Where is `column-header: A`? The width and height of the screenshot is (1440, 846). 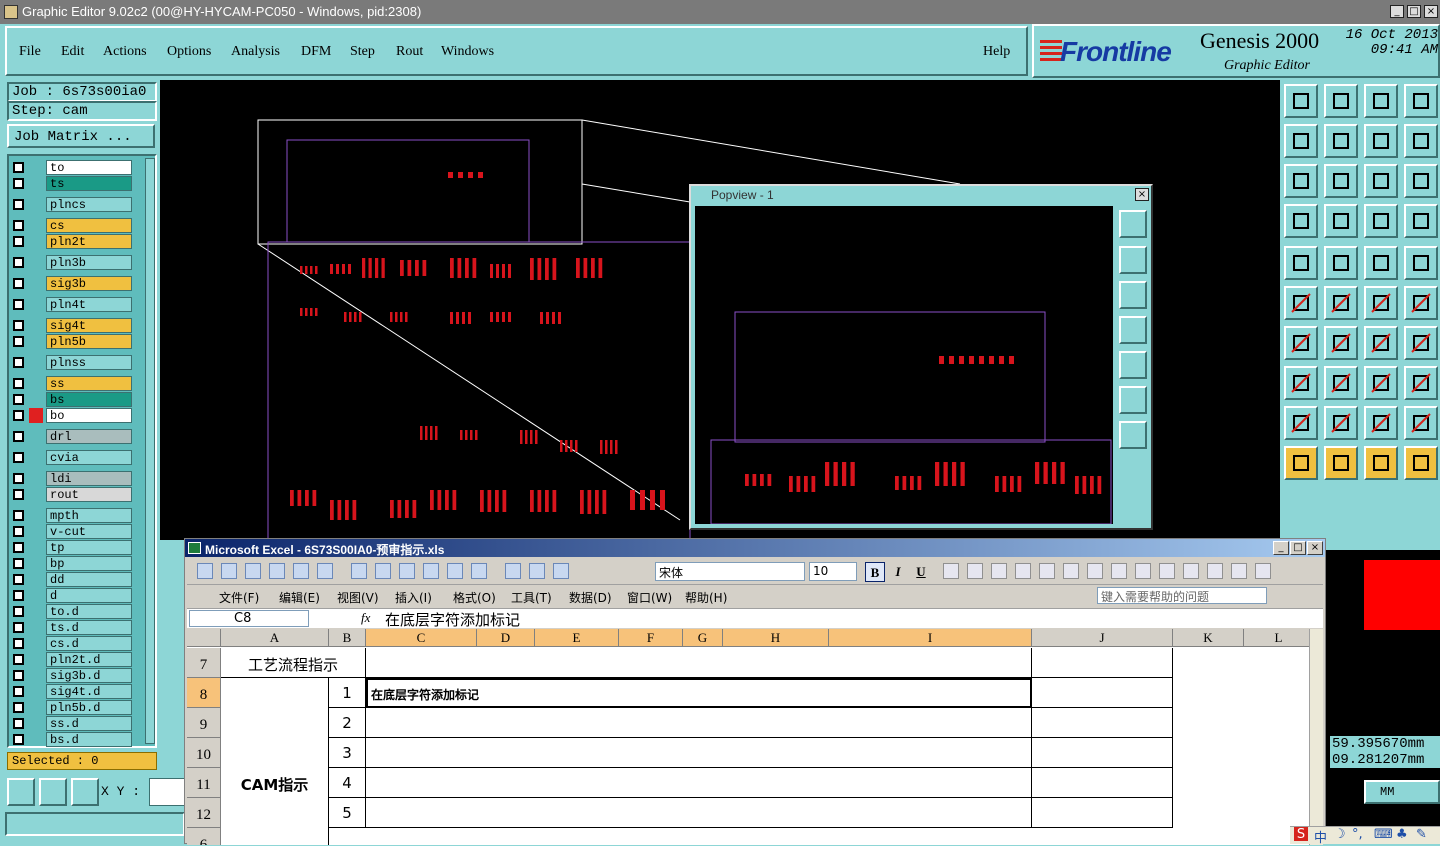
column-header: A is located at coordinates (275, 638).